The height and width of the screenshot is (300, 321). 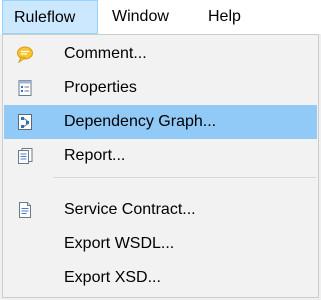 I want to click on menu-help: Help, so click(x=224, y=17).